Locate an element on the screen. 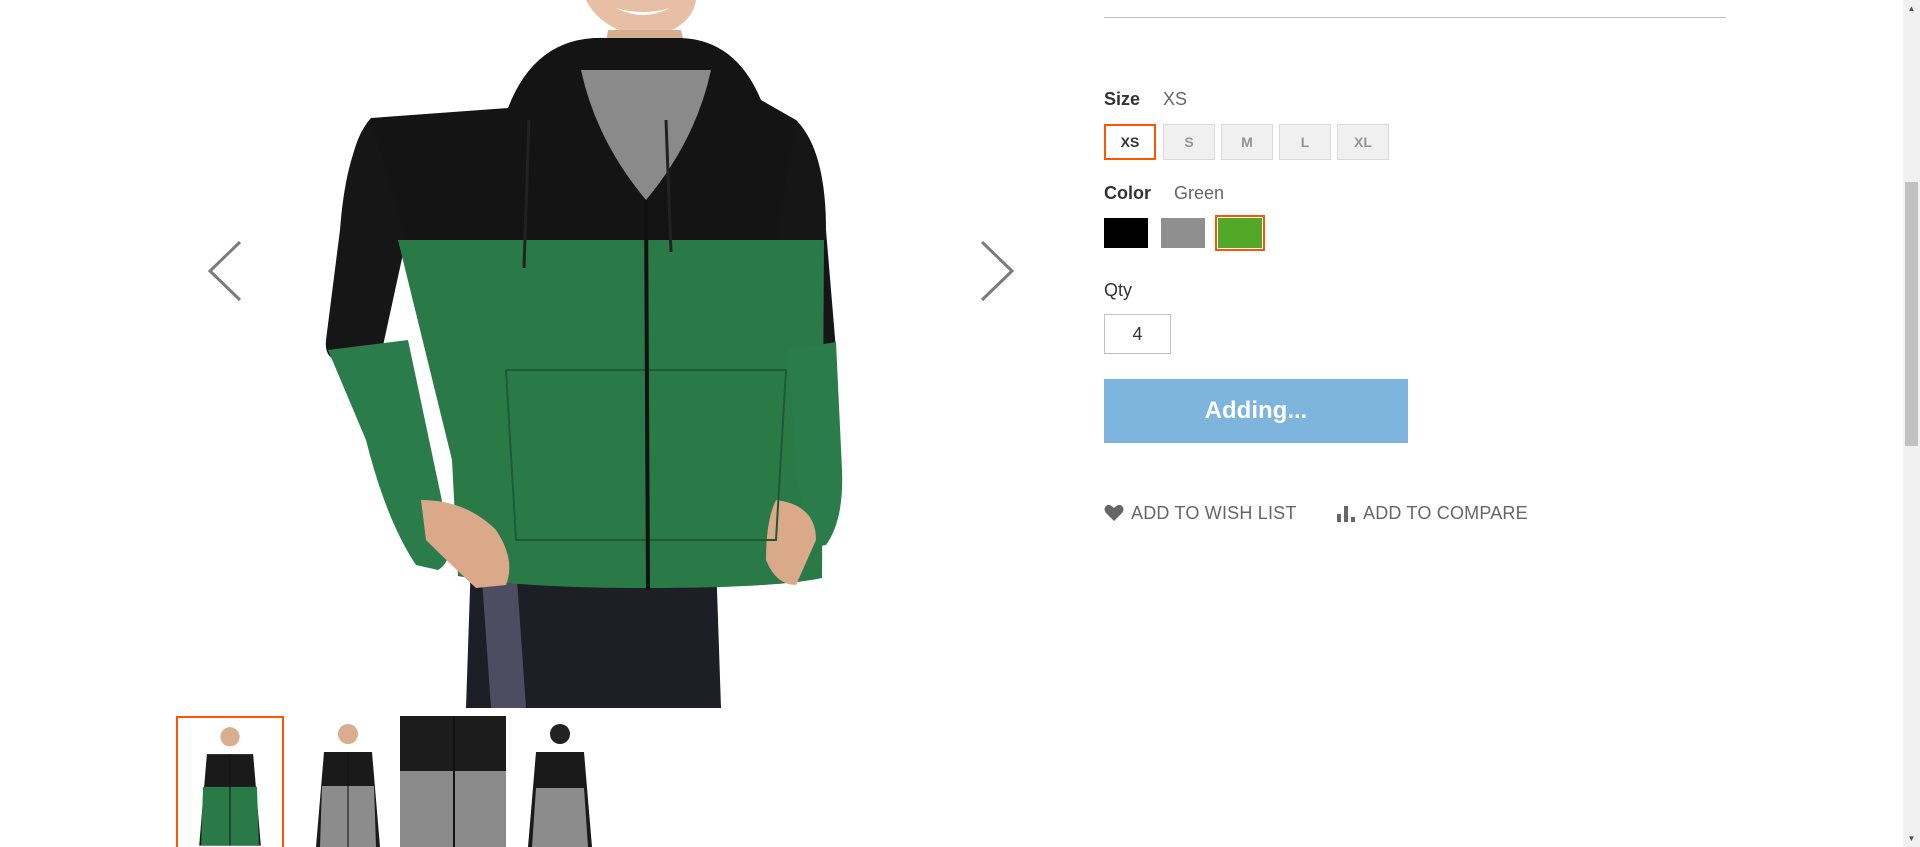  size-option-s: S is located at coordinates (1189, 142).